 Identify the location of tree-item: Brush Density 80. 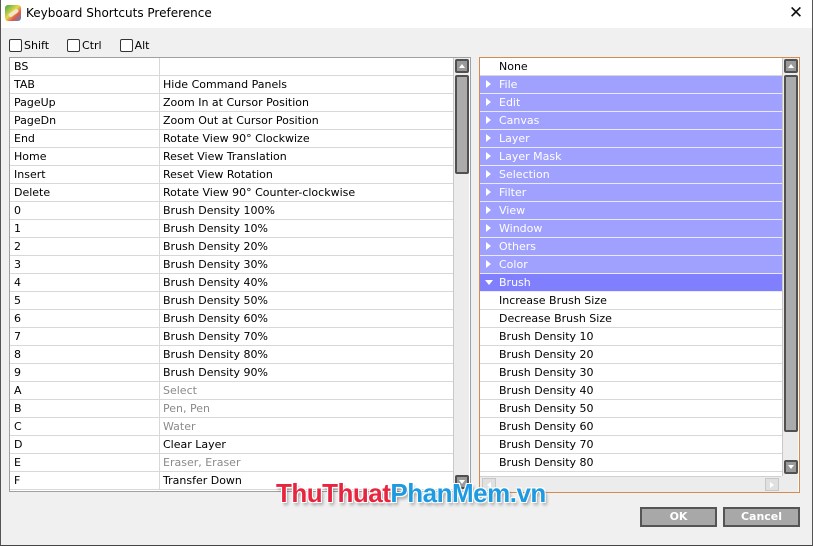
(631, 463).